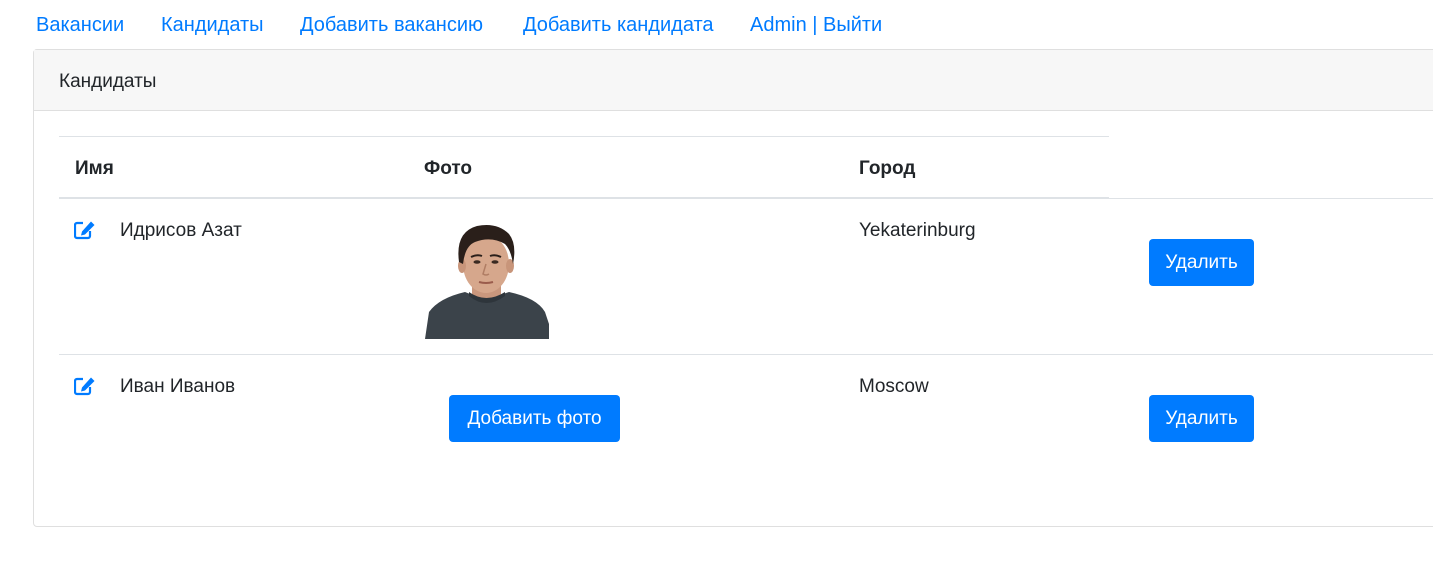  I want to click on candidate-photo, so click(487, 279).